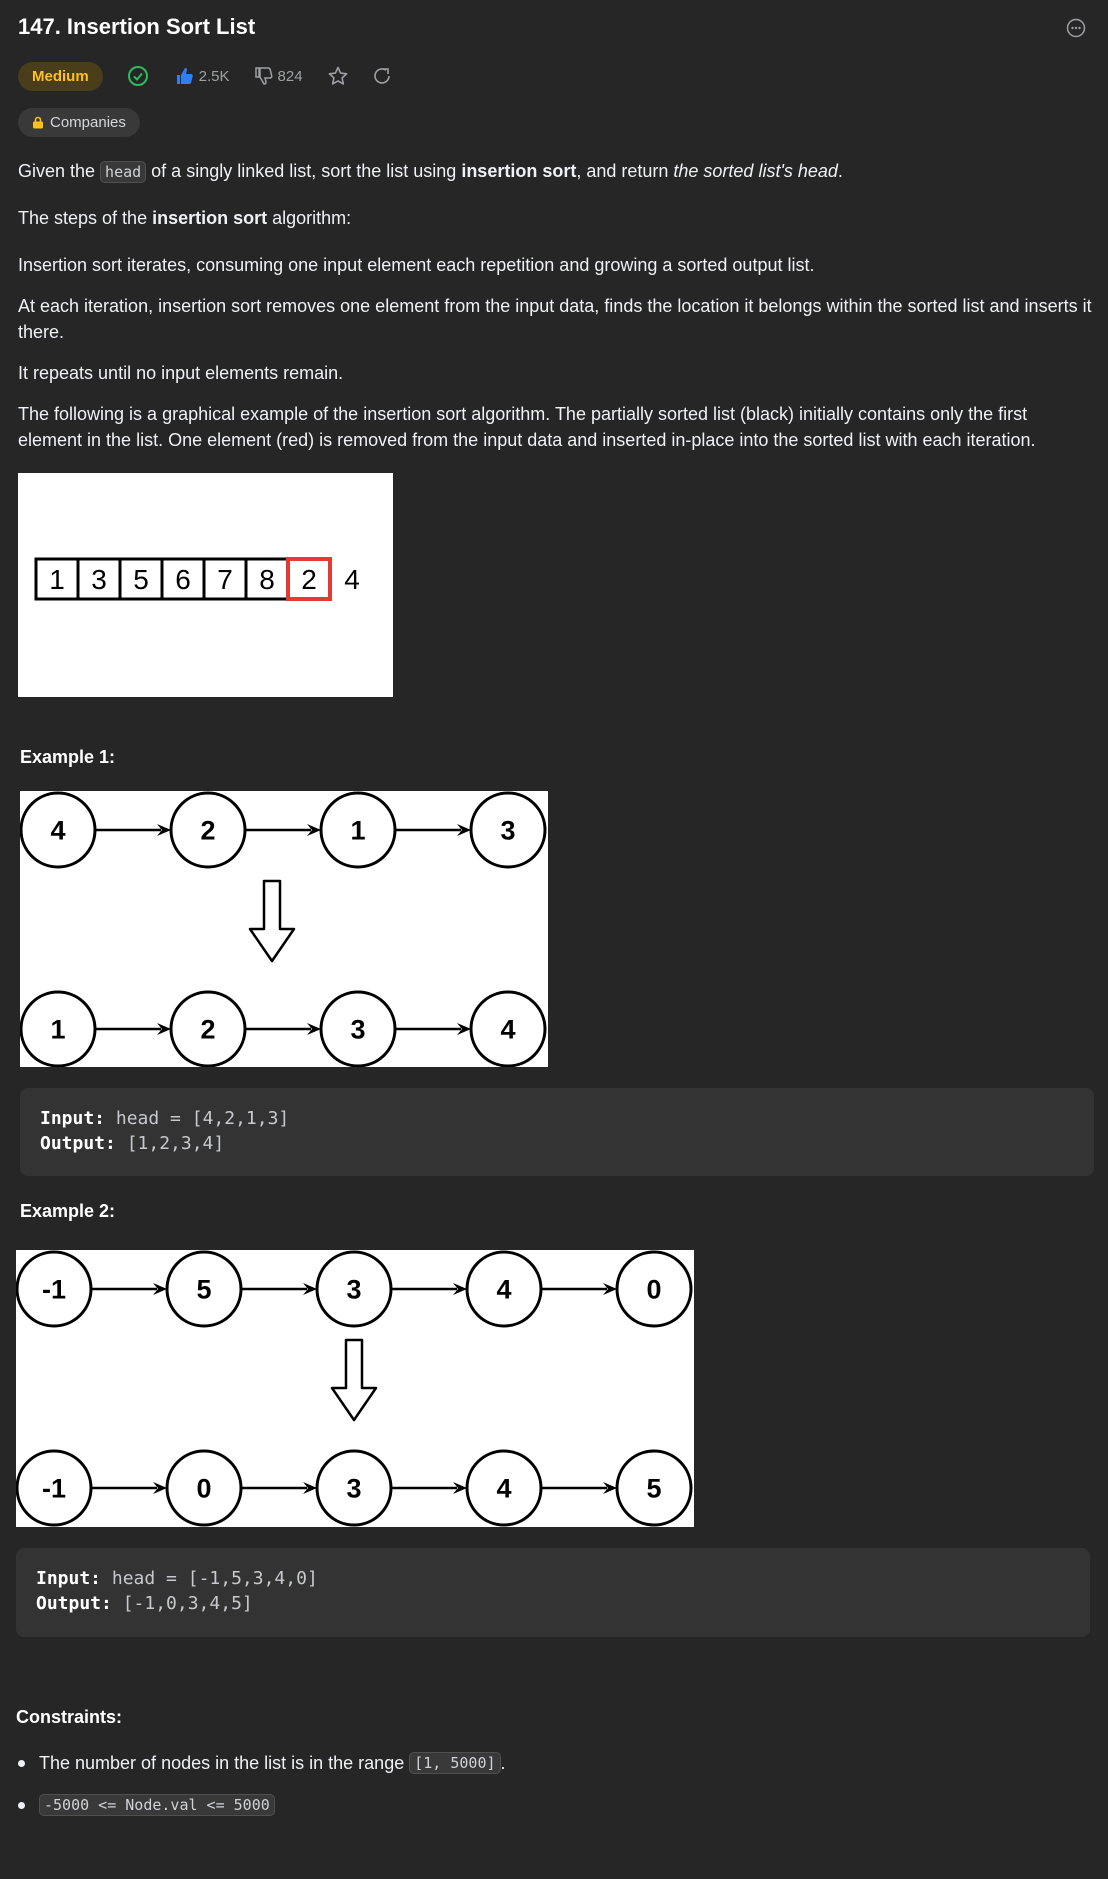 The image size is (1108, 1879). I want to click on example-1-diagram: 4 2 1 3 1 2 3 4, so click(283, 929).